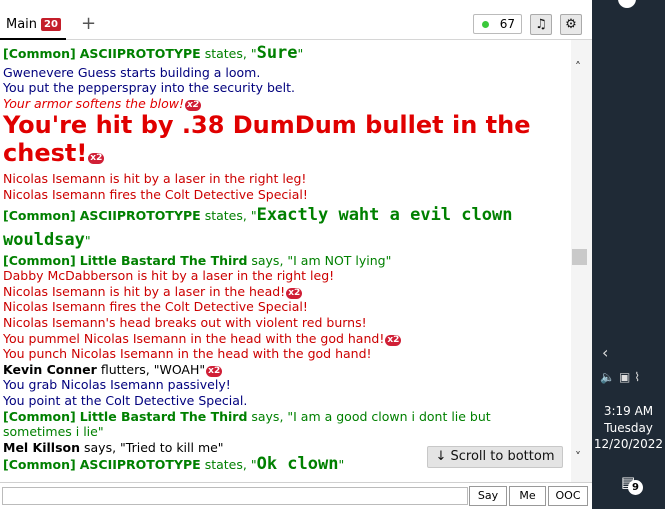 This screenshot has height=510, width=665. I want to click on chat-input, so click(235, 496).